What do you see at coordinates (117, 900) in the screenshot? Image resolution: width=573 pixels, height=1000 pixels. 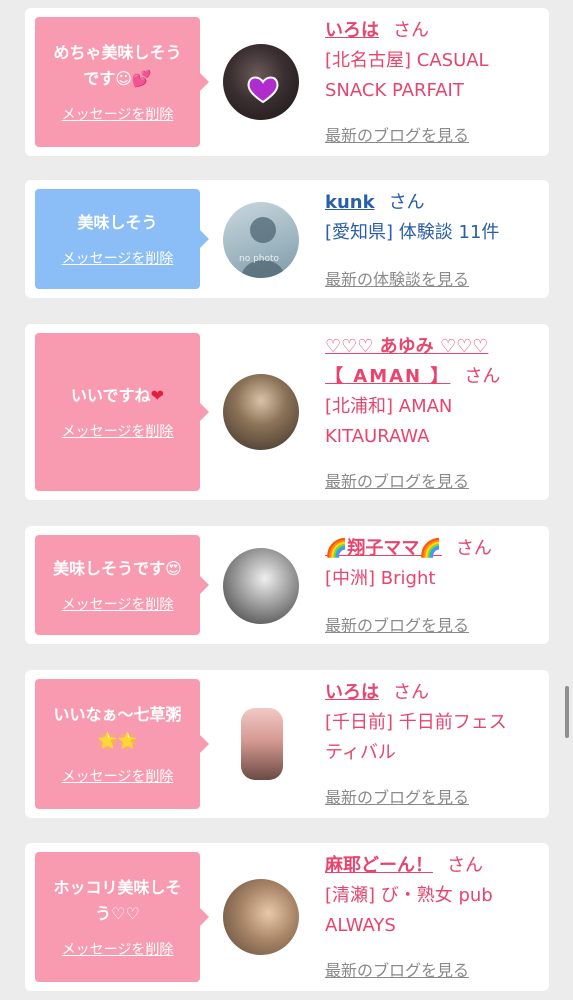 I see `message-text: ホッコリ美味しそ う♡♡` at bounding box center [117, 900].